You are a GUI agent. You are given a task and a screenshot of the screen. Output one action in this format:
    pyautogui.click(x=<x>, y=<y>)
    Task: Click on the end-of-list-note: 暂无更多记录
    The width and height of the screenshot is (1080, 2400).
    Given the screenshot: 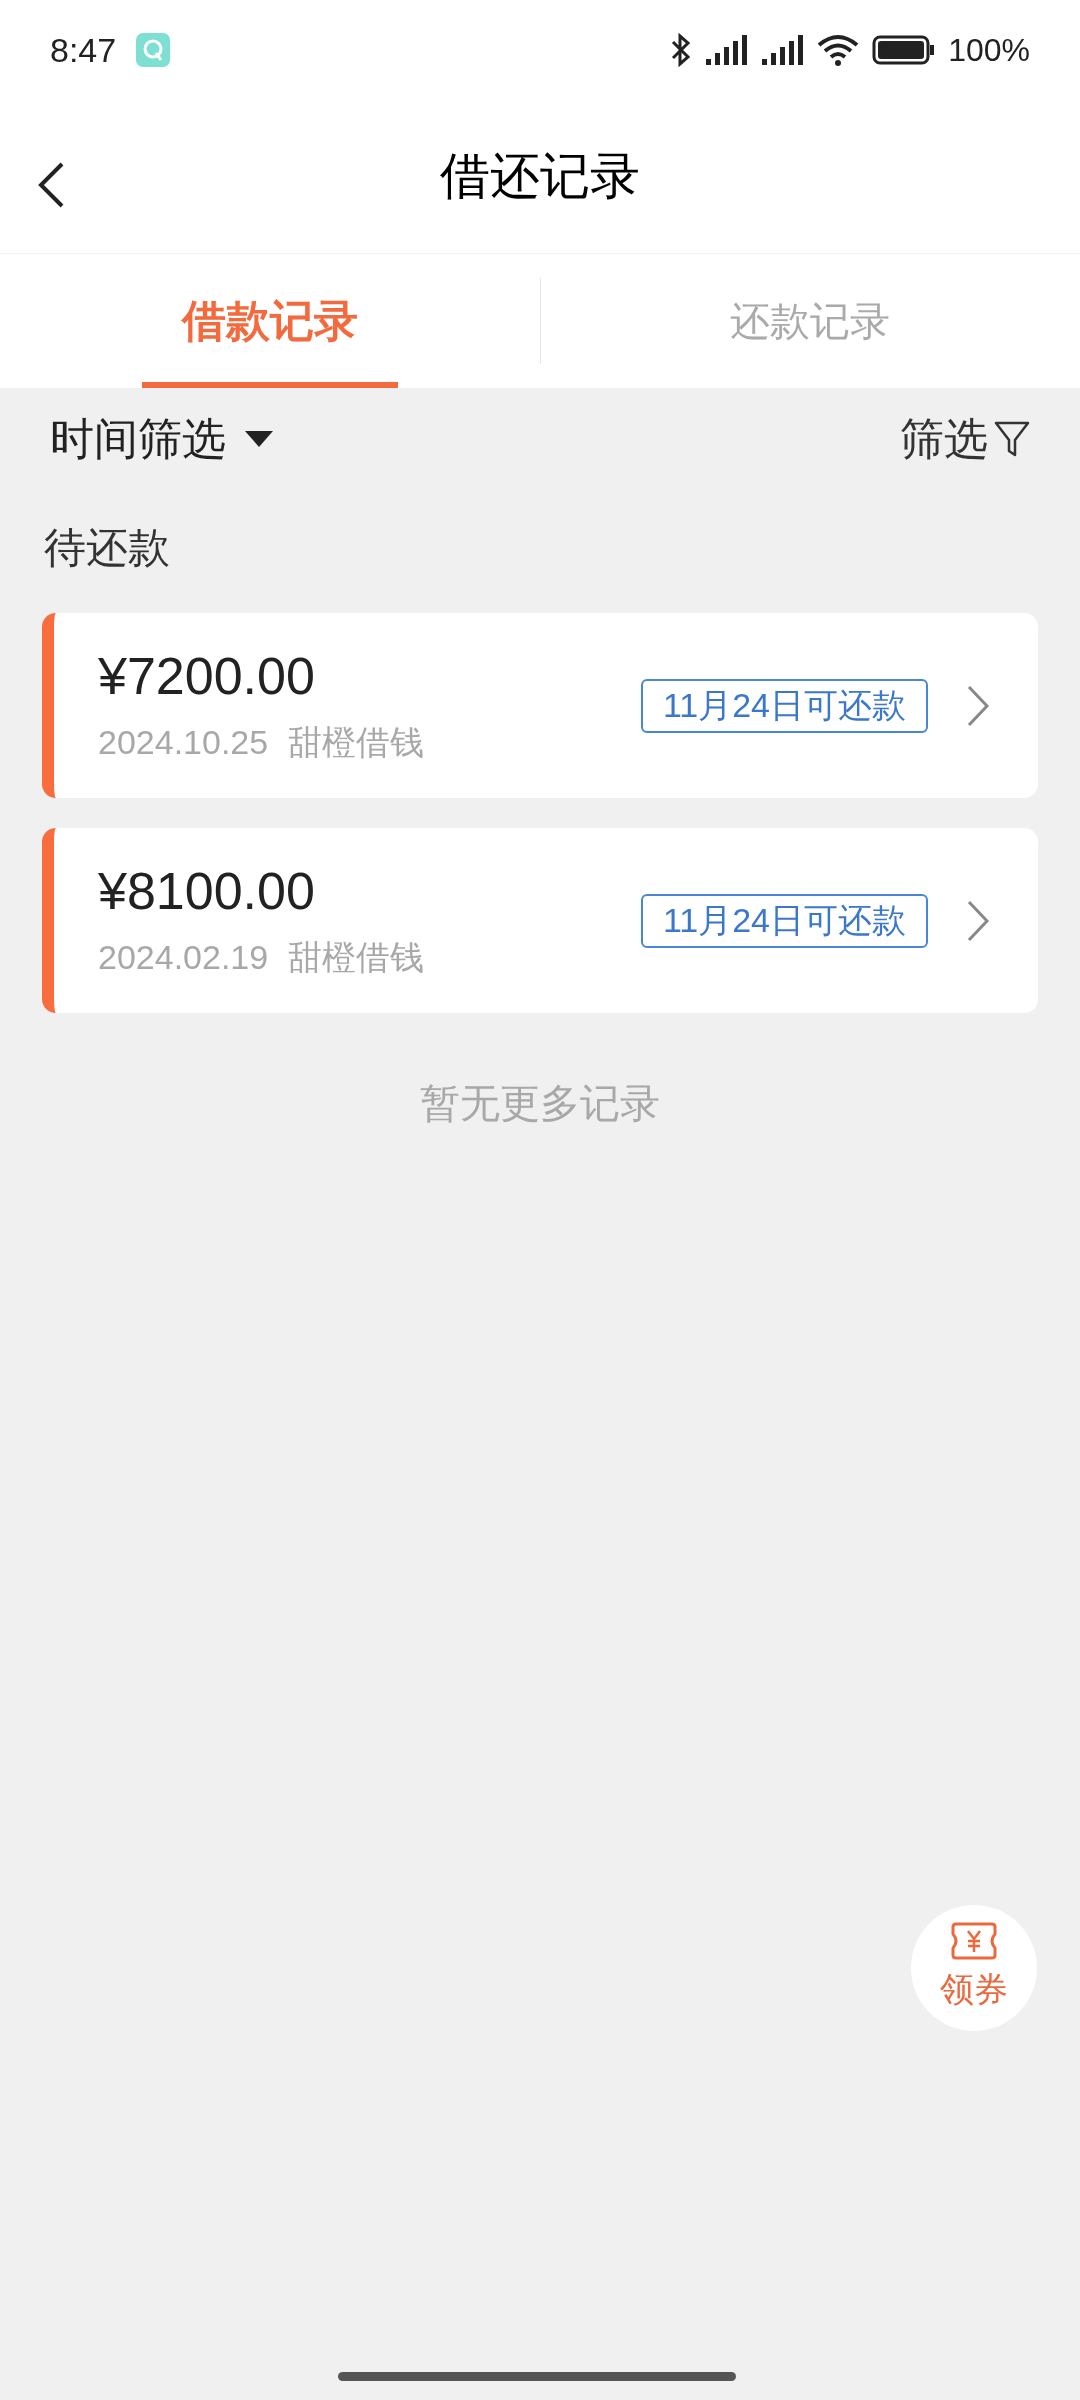 What is the action you would take?
    pyautogui.click(x=540, y=1103)
    